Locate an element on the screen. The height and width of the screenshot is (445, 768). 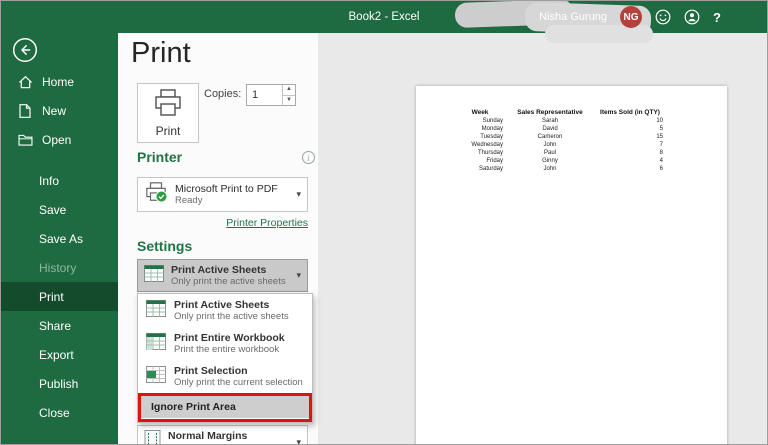
sidebar-item-label: Print is located at coordinates (51, 296).